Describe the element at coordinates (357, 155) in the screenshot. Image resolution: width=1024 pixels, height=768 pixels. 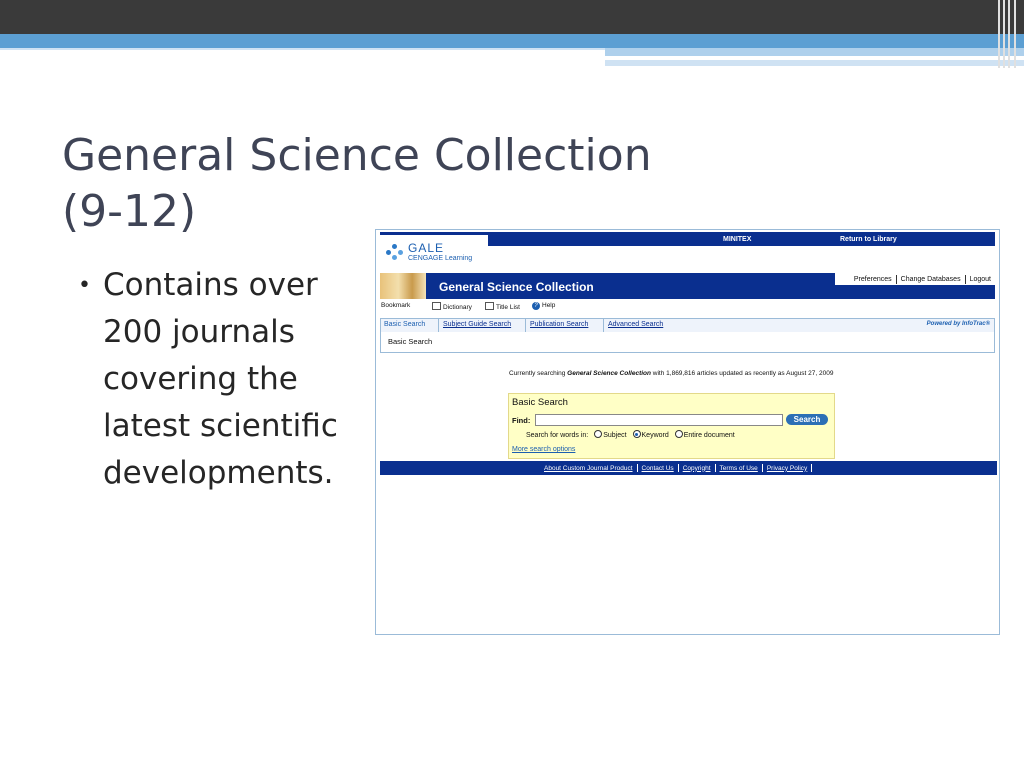
I see `slide-title-line-1: General Science Collection` at that location.